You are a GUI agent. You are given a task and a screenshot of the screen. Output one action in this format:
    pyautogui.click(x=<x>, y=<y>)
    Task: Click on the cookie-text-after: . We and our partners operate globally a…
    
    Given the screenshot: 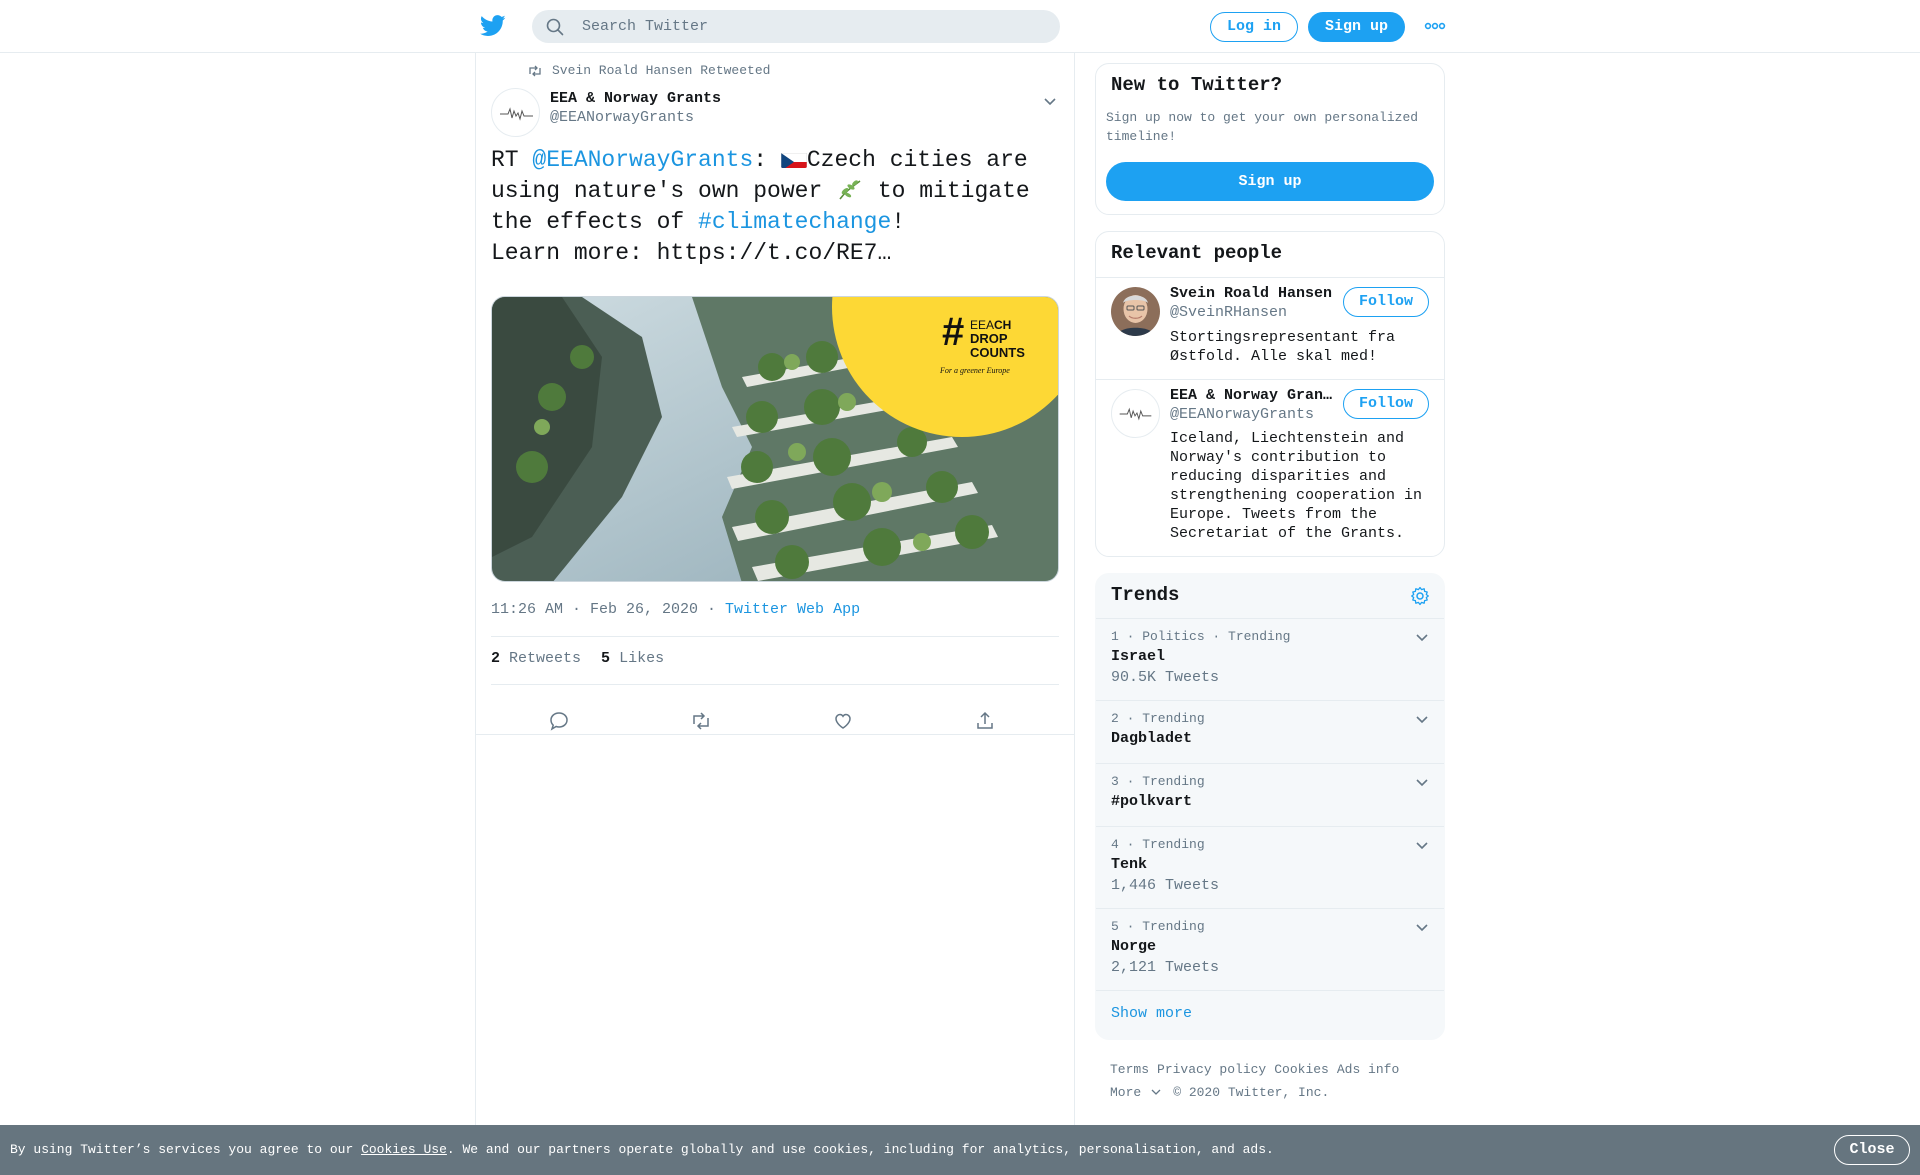 What is the action you would take?
    pyautogui.click(x=860, y=1149)
    